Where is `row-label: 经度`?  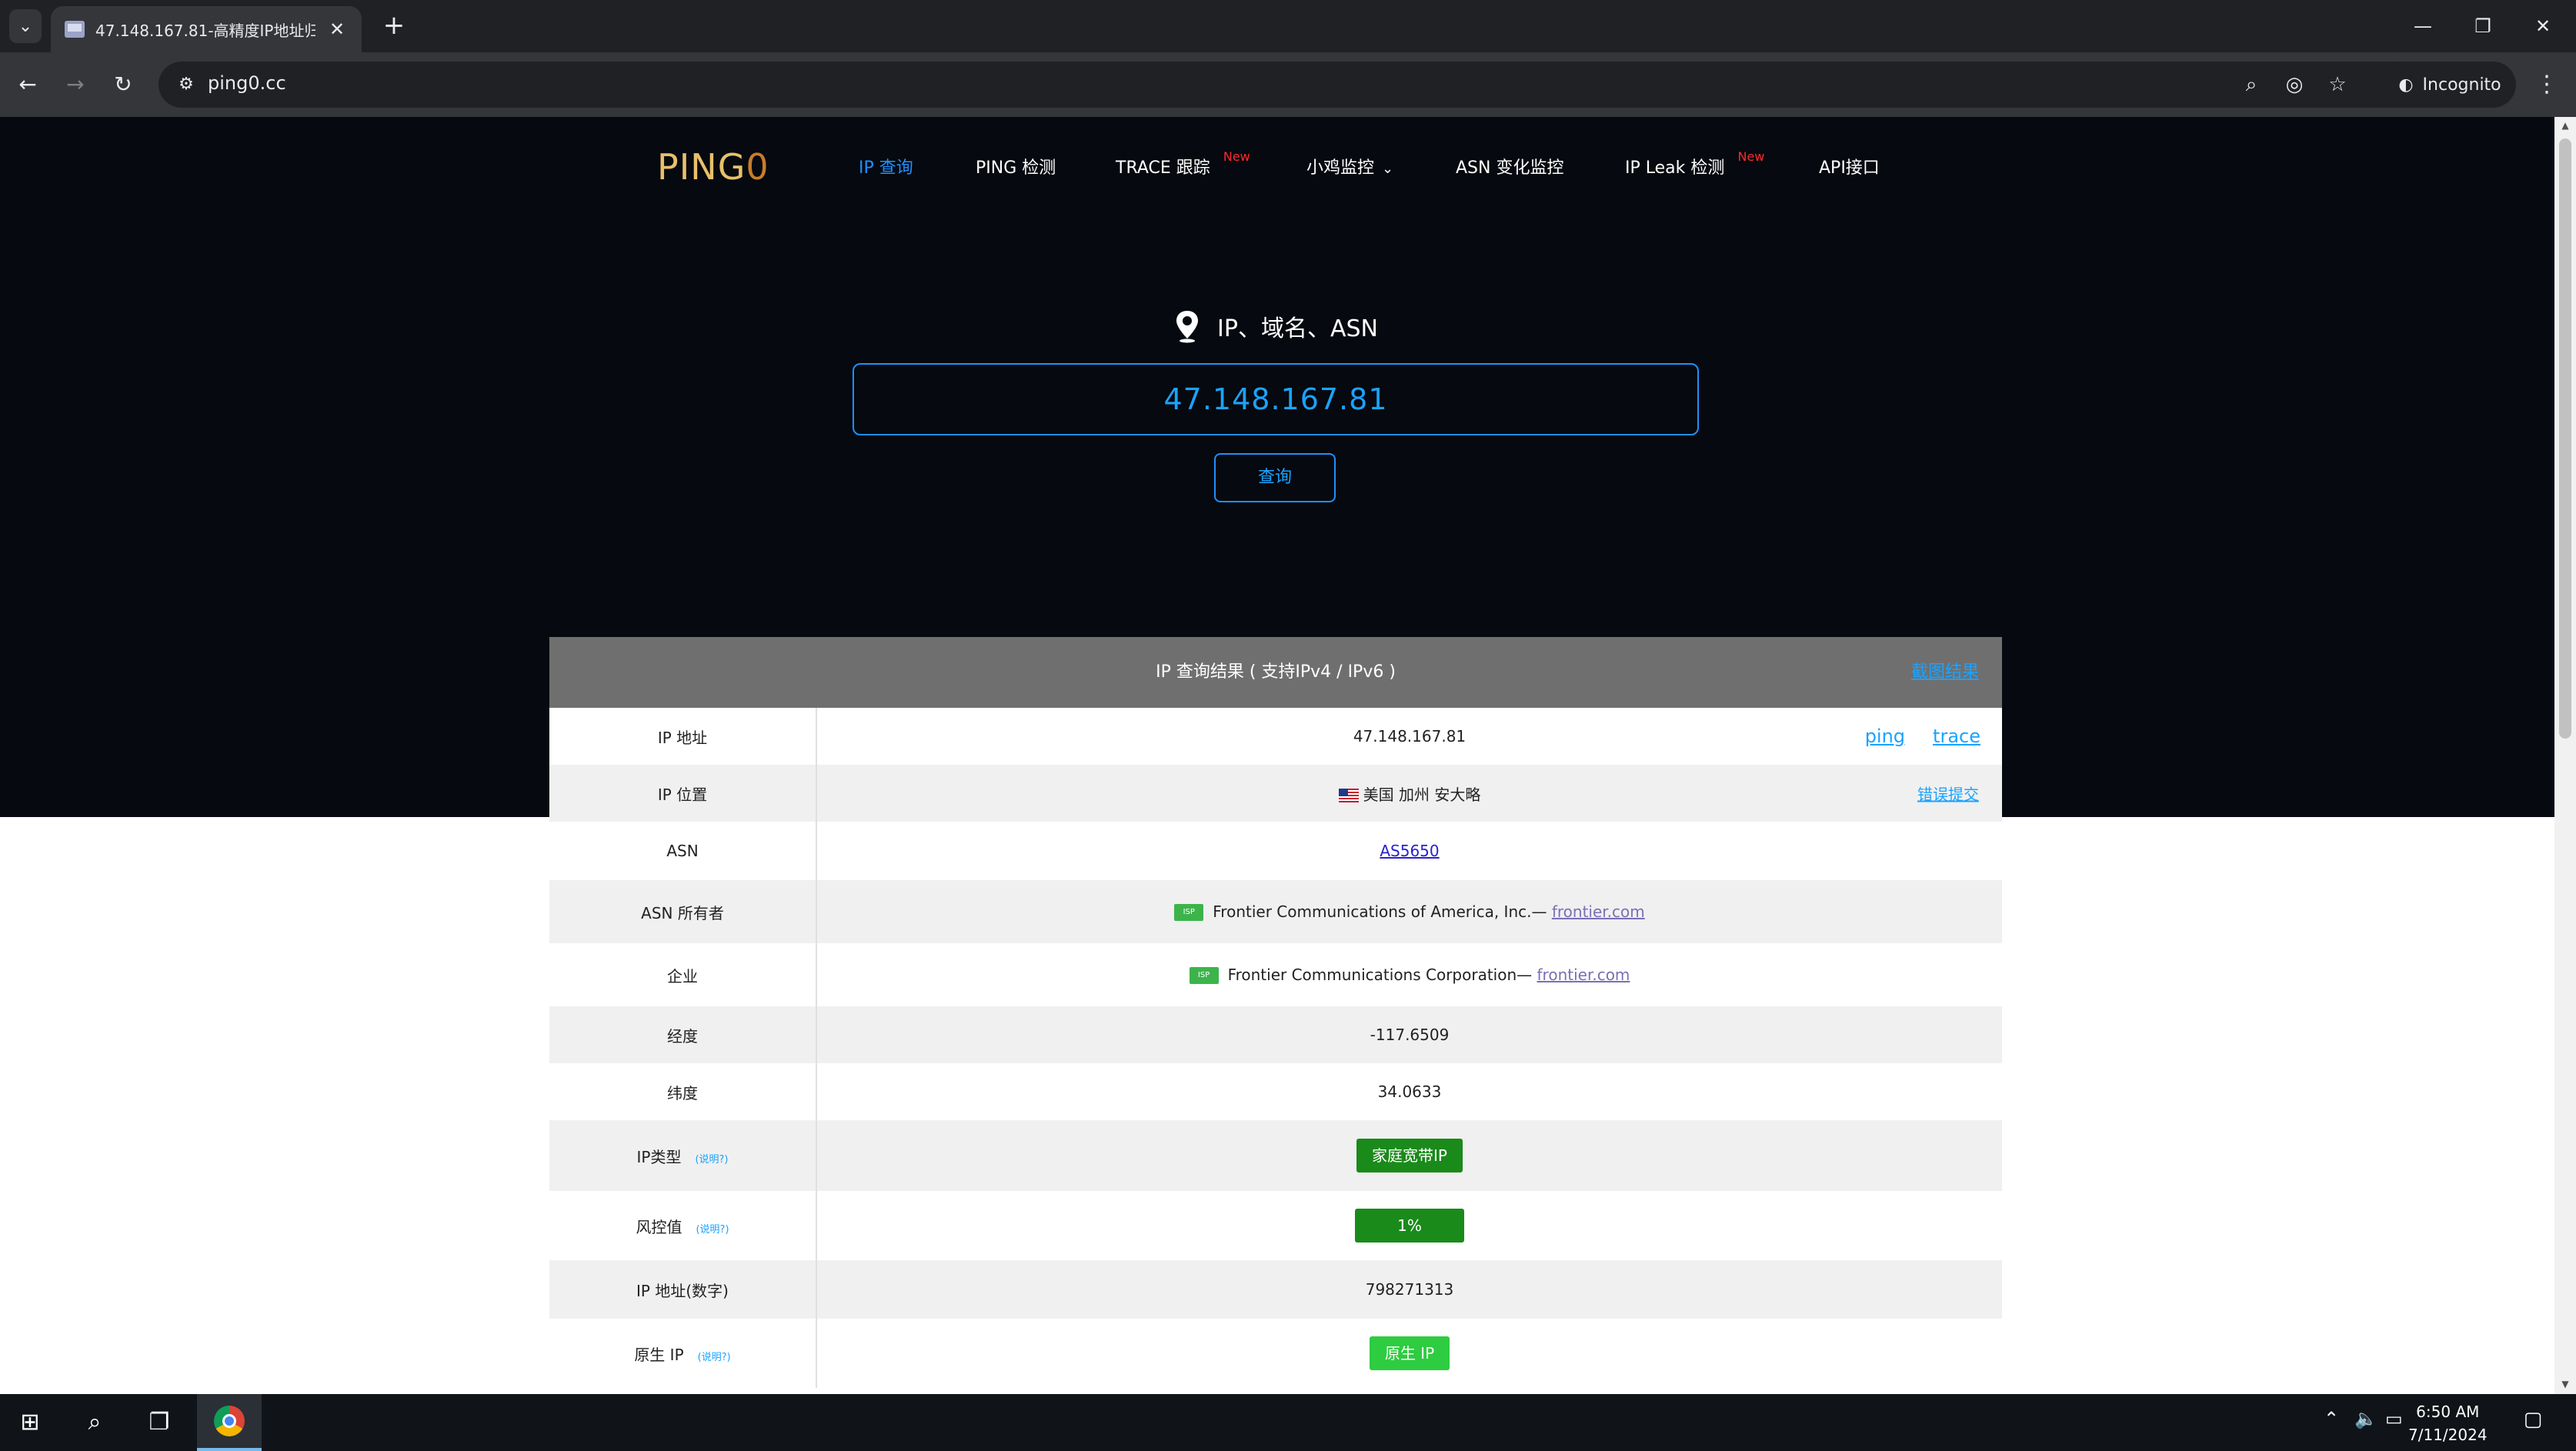 row-label: 经度 is located at coordinates (683, 1034).